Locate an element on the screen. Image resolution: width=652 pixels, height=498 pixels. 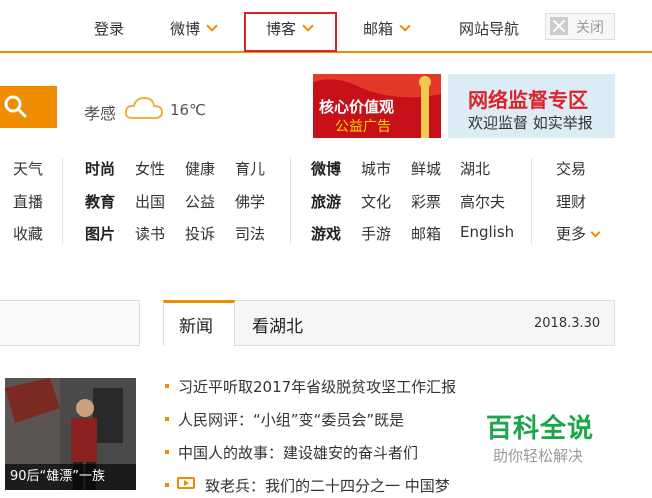
channel-fresh-city: 鲜城 is located at coordinates (426, 168).